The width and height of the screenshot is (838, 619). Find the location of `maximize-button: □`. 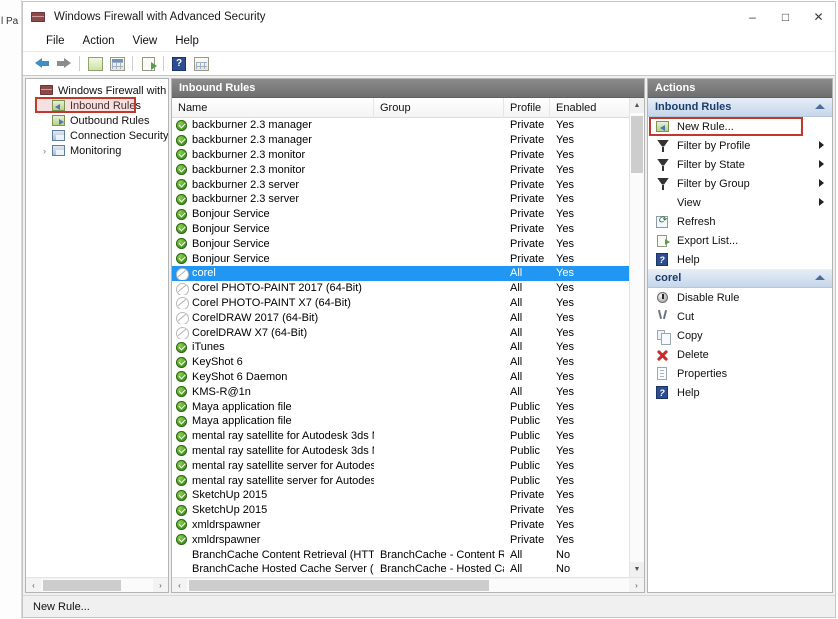

maximize-button: □ is located at coordinates (785, 16).